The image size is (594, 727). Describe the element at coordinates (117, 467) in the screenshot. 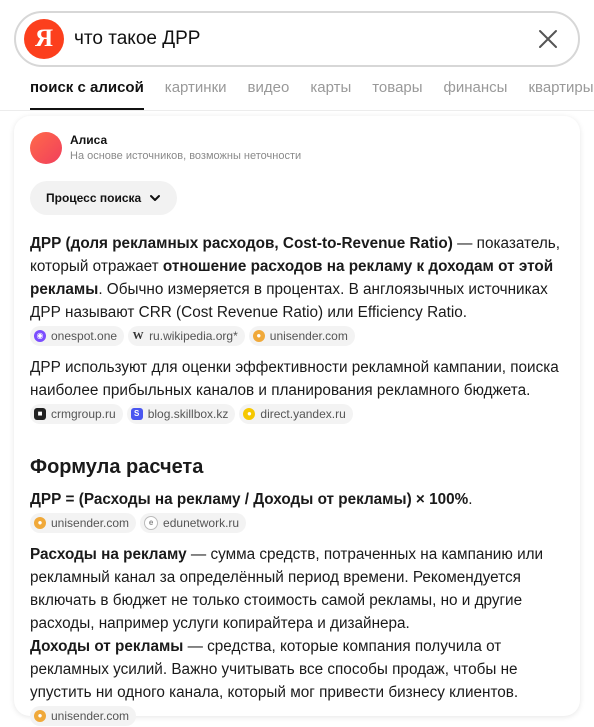

I see `section-heading: Формула расчета` at that location.